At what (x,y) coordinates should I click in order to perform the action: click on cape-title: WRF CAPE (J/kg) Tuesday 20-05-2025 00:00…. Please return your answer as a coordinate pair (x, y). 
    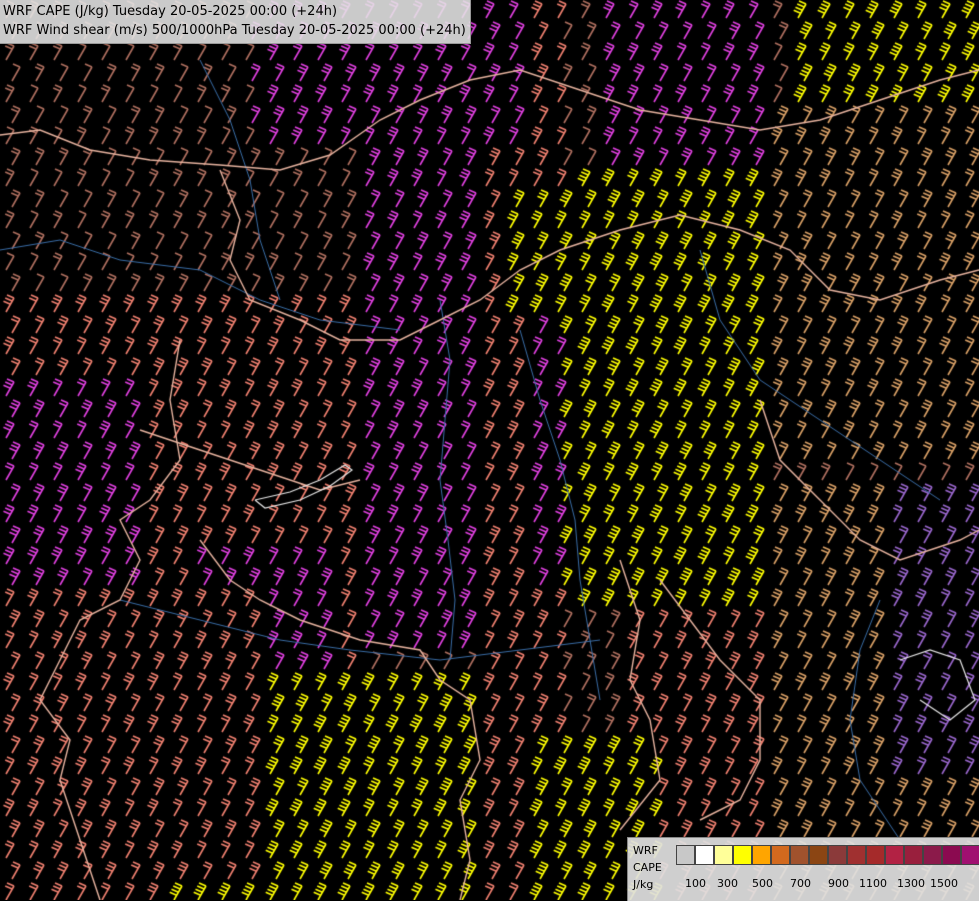
    Looking at the image, I should click on (170, 11).